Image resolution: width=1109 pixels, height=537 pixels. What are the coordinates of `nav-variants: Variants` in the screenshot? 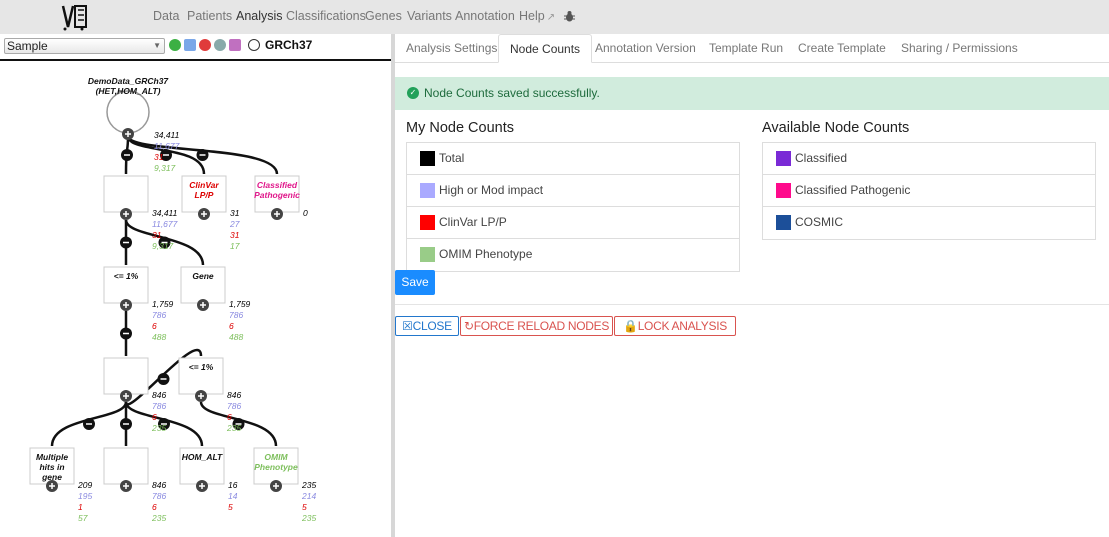 It's located at (429, 16).